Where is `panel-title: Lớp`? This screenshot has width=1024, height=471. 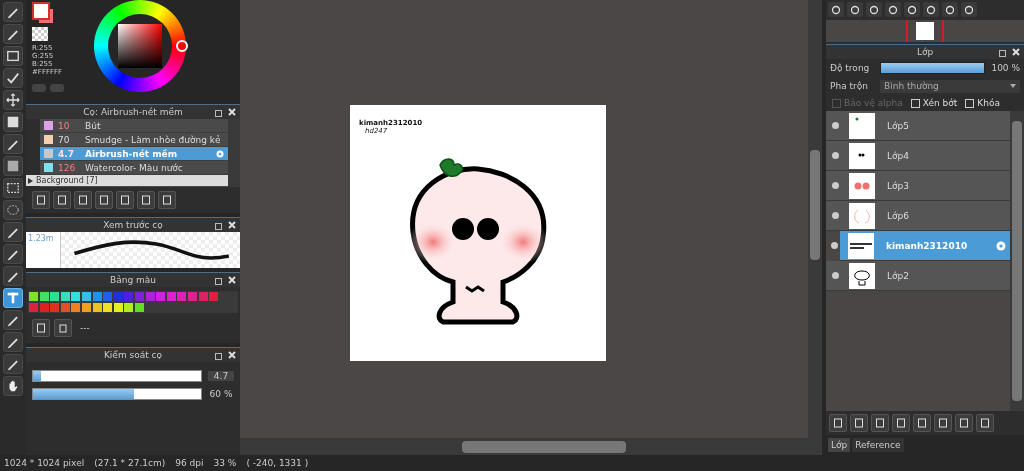
panel-title: Lớp is located at coordinates (925, 52).